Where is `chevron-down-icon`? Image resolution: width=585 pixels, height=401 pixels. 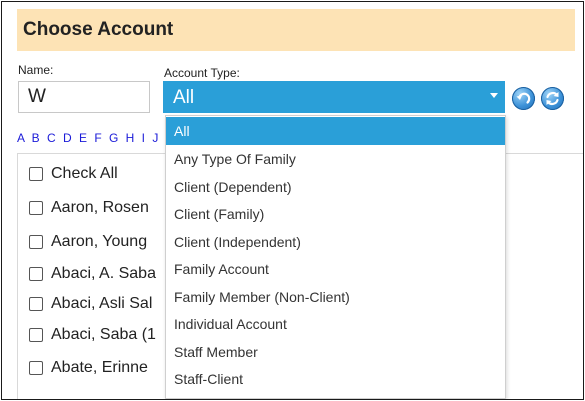 chevron-down-icon is located at coordinates (494, 95).